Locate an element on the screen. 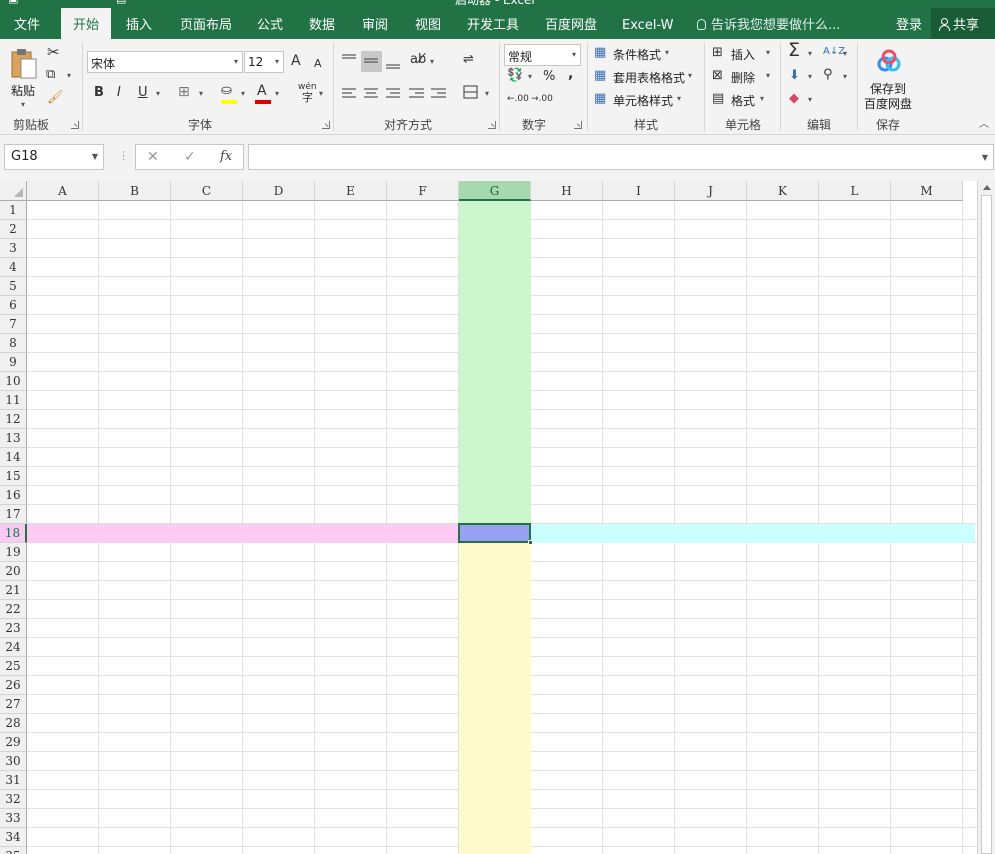  active-cell is located at coordinates (495, 534).